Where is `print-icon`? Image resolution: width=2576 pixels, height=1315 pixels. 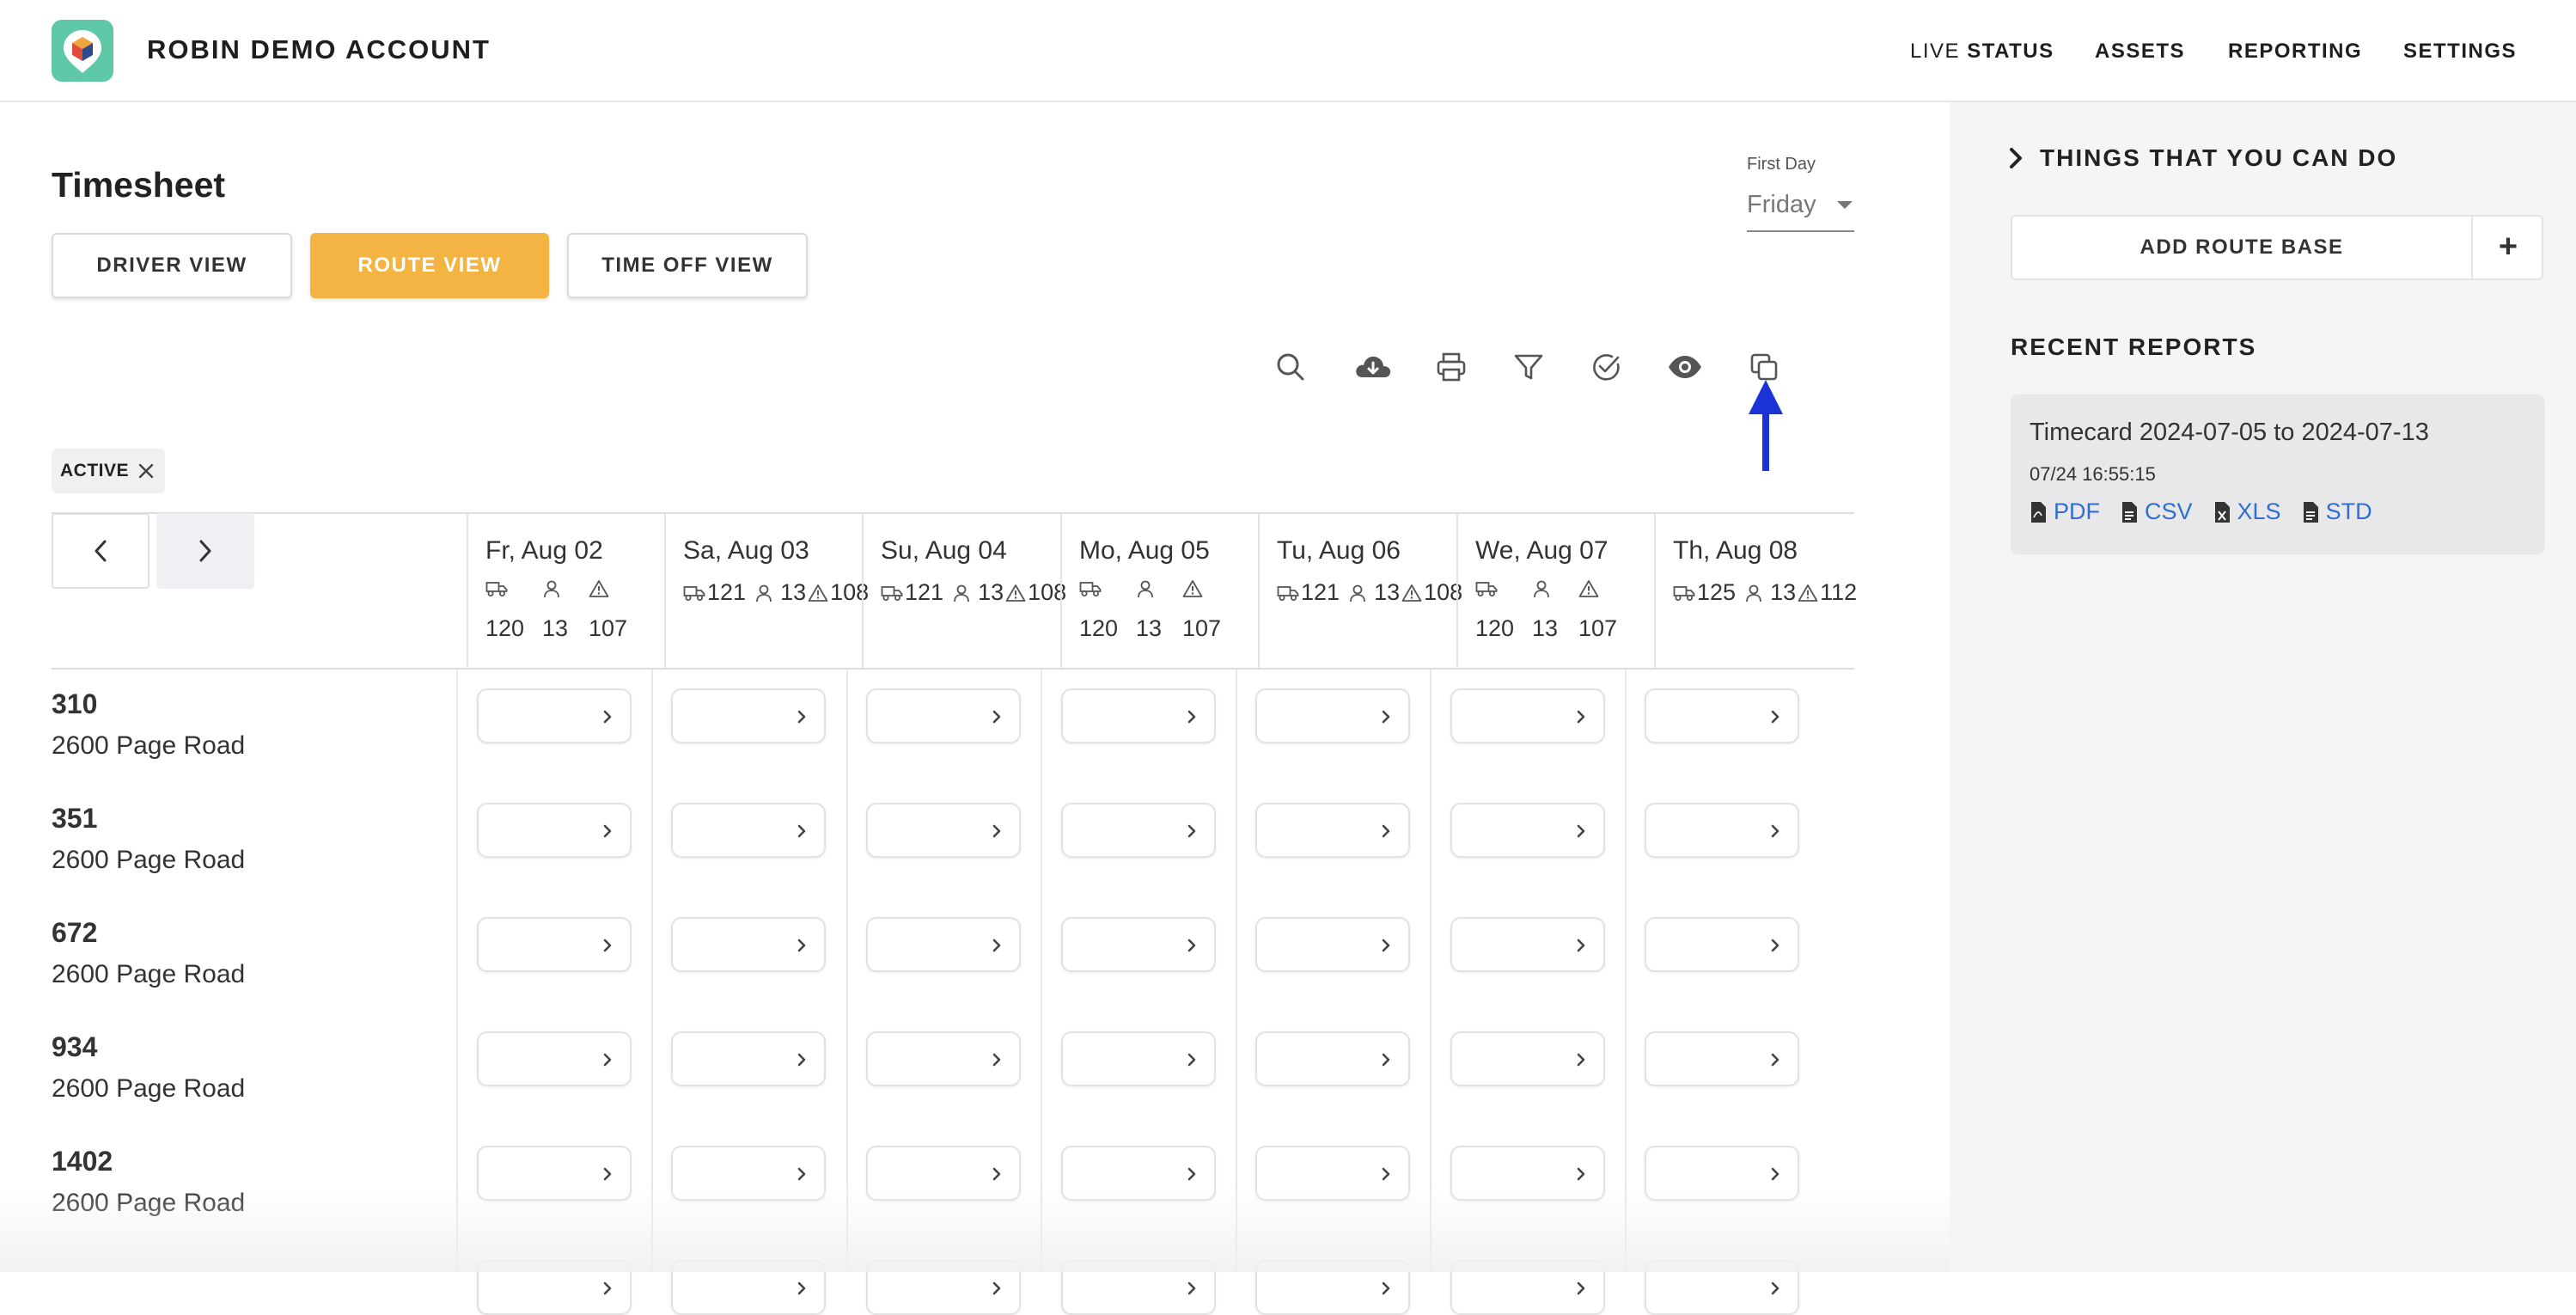
print-icon is located at coordinates (1451, 367).